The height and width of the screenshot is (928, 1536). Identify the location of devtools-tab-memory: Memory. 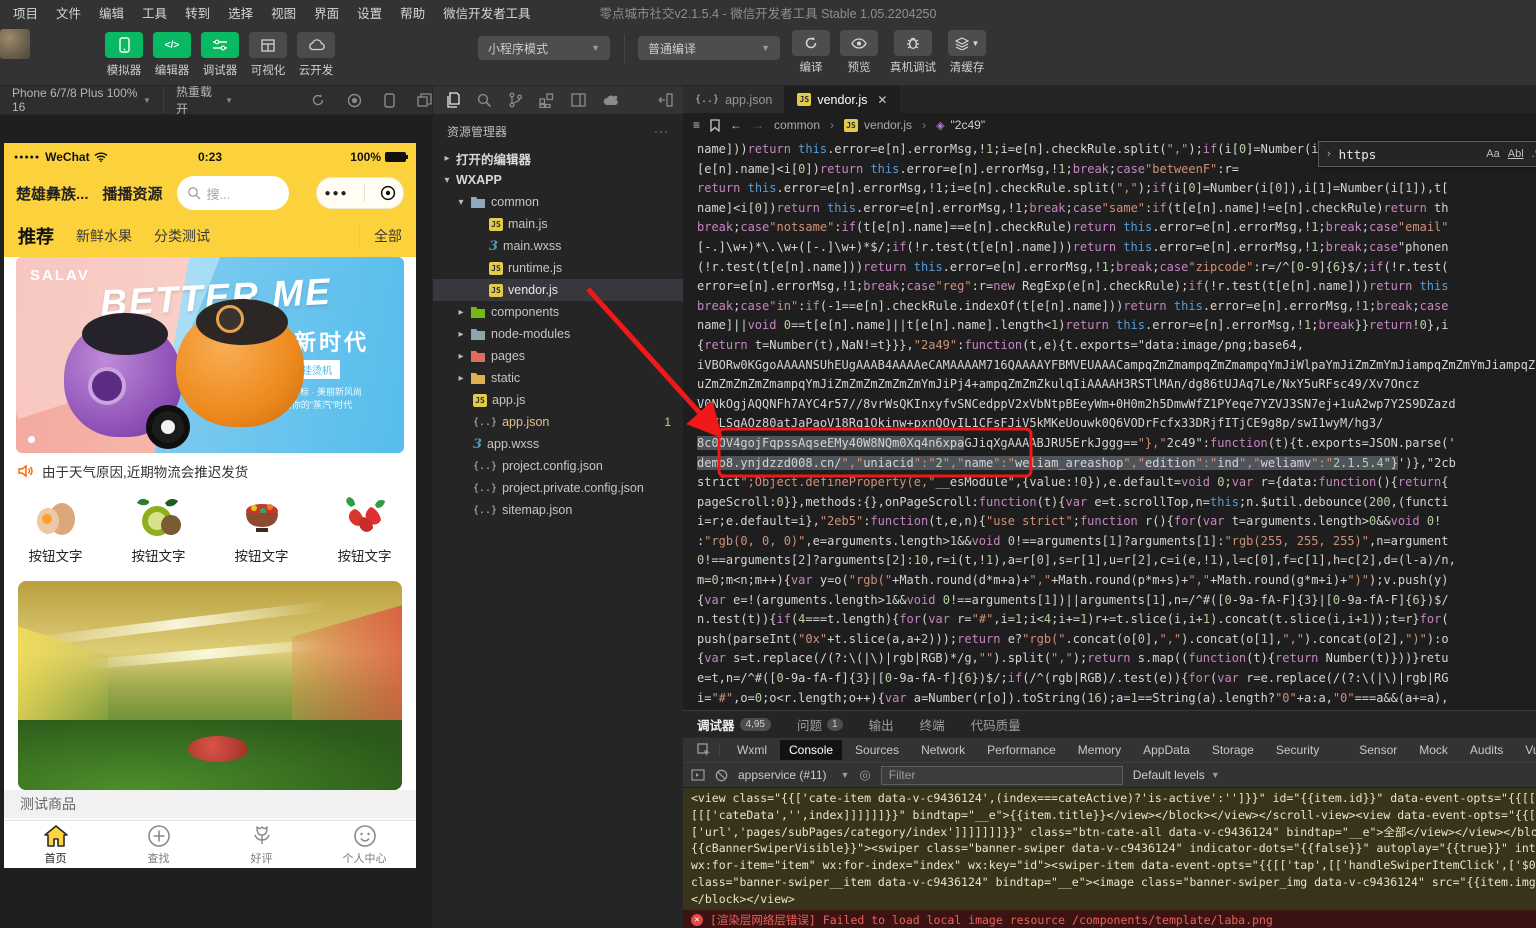
(1099, 750).